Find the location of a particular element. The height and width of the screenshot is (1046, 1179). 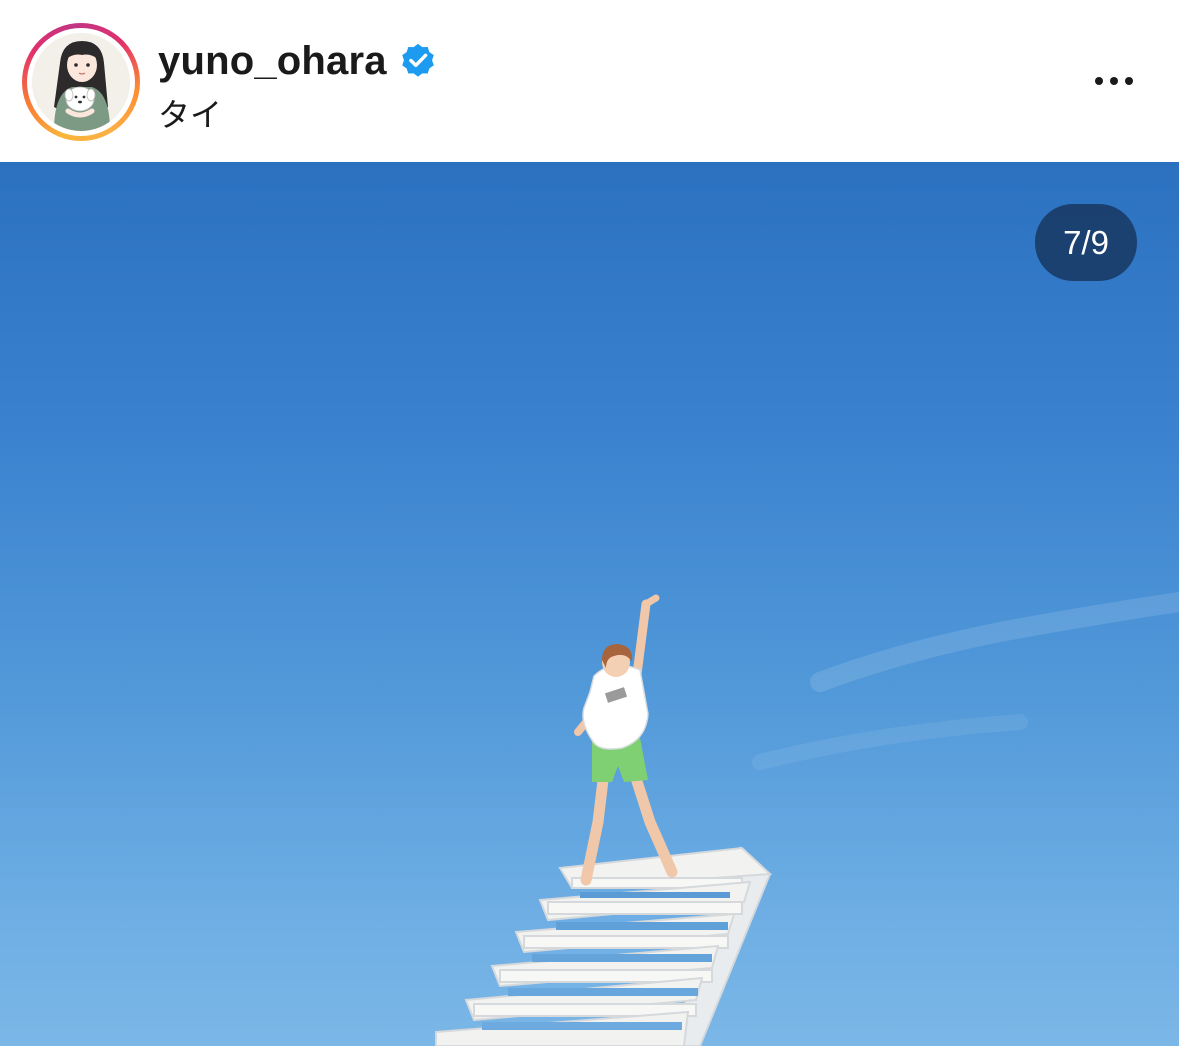

location-link: タイ is located at coordinates (190, 113).